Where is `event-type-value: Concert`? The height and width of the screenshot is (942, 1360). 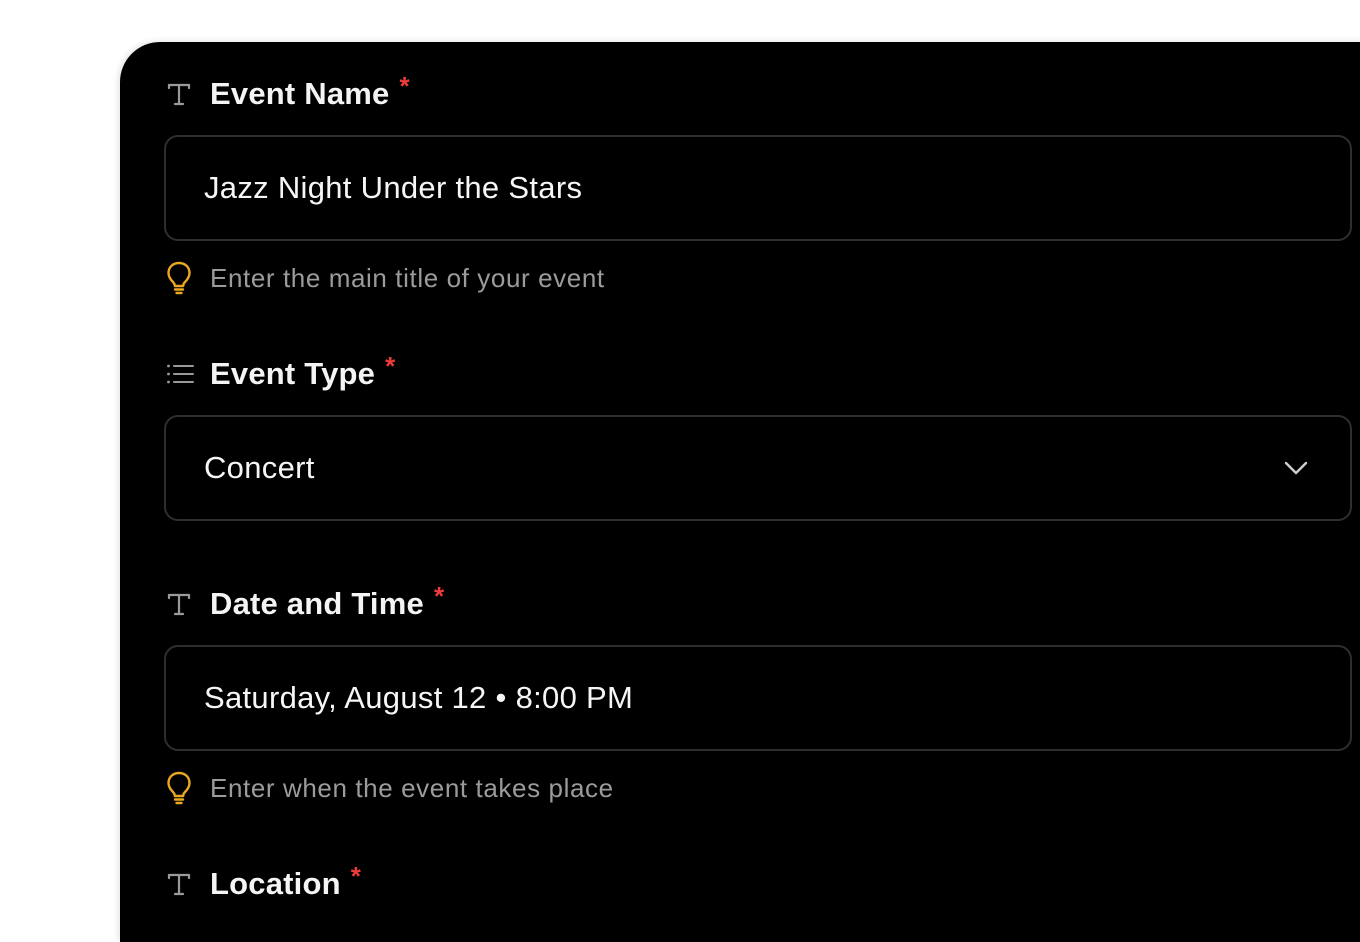
event-type-value: Concert is located at coordinates (259, 467).